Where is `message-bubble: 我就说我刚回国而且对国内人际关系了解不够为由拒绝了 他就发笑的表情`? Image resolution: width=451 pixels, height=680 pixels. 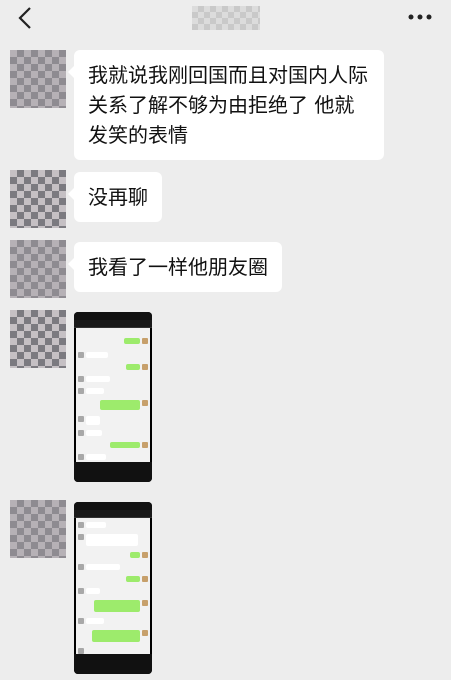
message-bubble: 我就说我刚回国而且对国内人际关系了解不够为由拒绝了 他就发笑的表情 is located at coordinates (226, 105).